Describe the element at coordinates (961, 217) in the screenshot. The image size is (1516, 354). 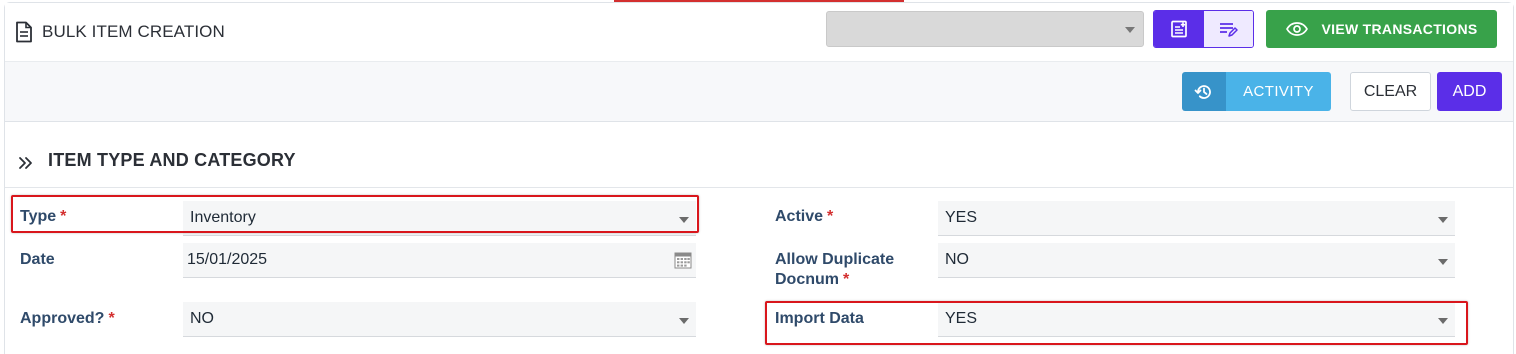
I see `active-value: YES` at that location.